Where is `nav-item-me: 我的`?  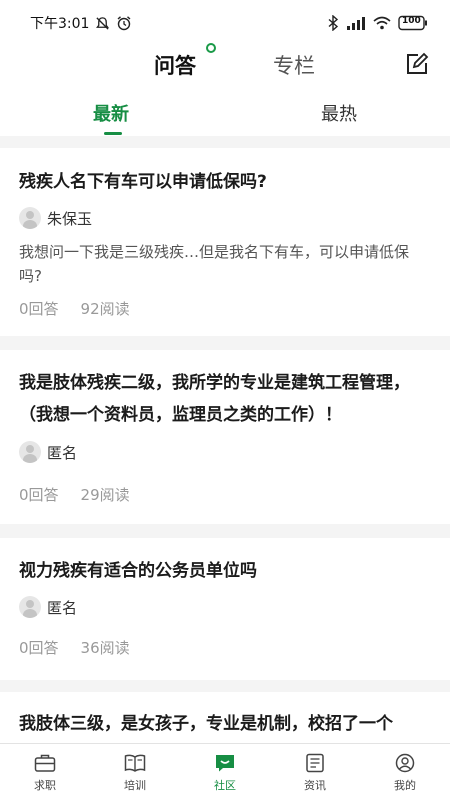 nav-item-me: 我的 is located at coordinates (405, 772).